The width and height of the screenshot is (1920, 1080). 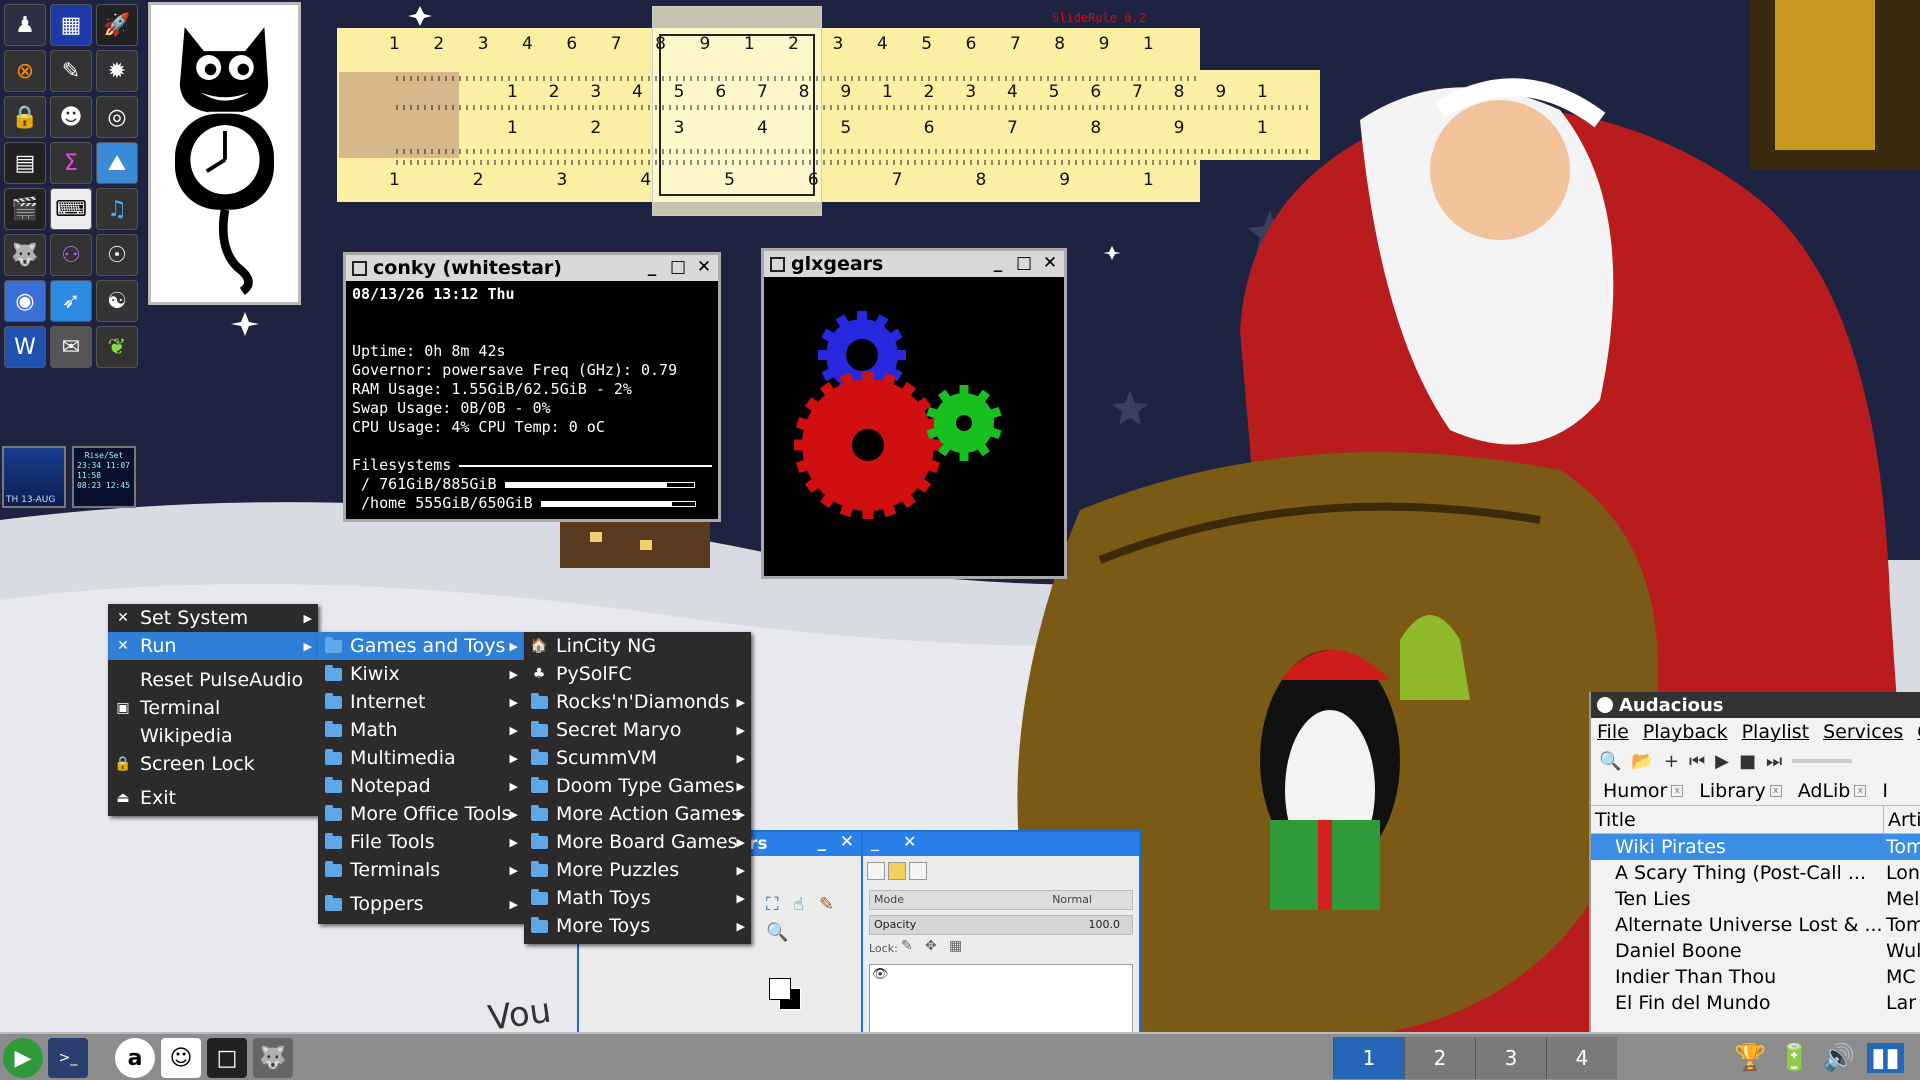 I want to click on start-menu-play-icon: ▶, so click(x=23, y=1058).